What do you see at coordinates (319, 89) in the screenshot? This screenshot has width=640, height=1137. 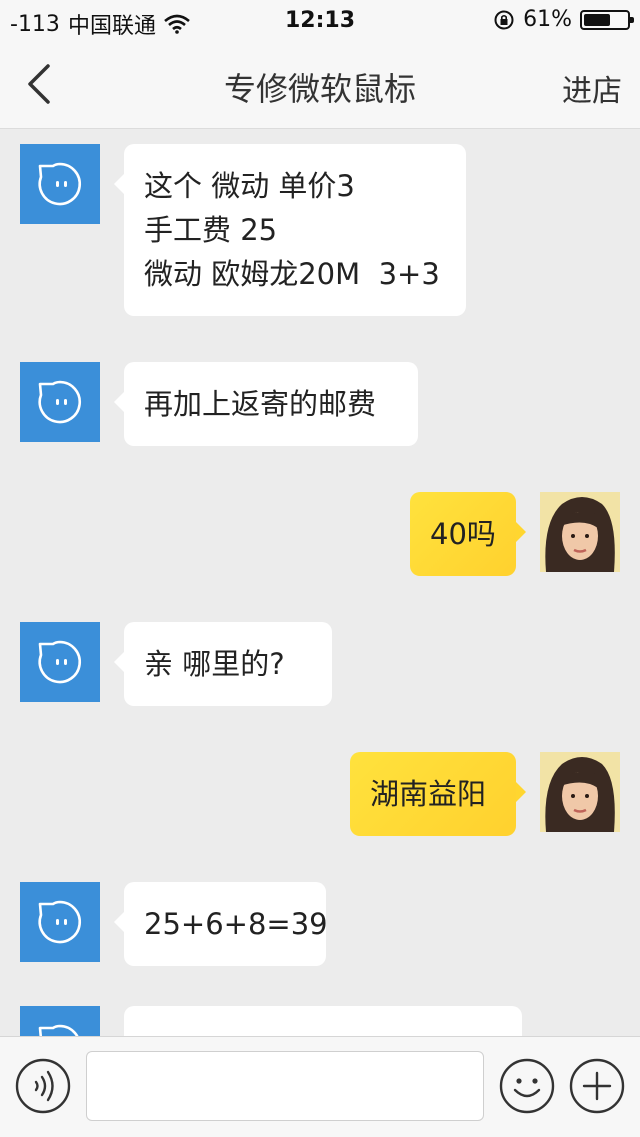 I see `page-title: 专修微软鼠标` at bounding box center [319, 89].